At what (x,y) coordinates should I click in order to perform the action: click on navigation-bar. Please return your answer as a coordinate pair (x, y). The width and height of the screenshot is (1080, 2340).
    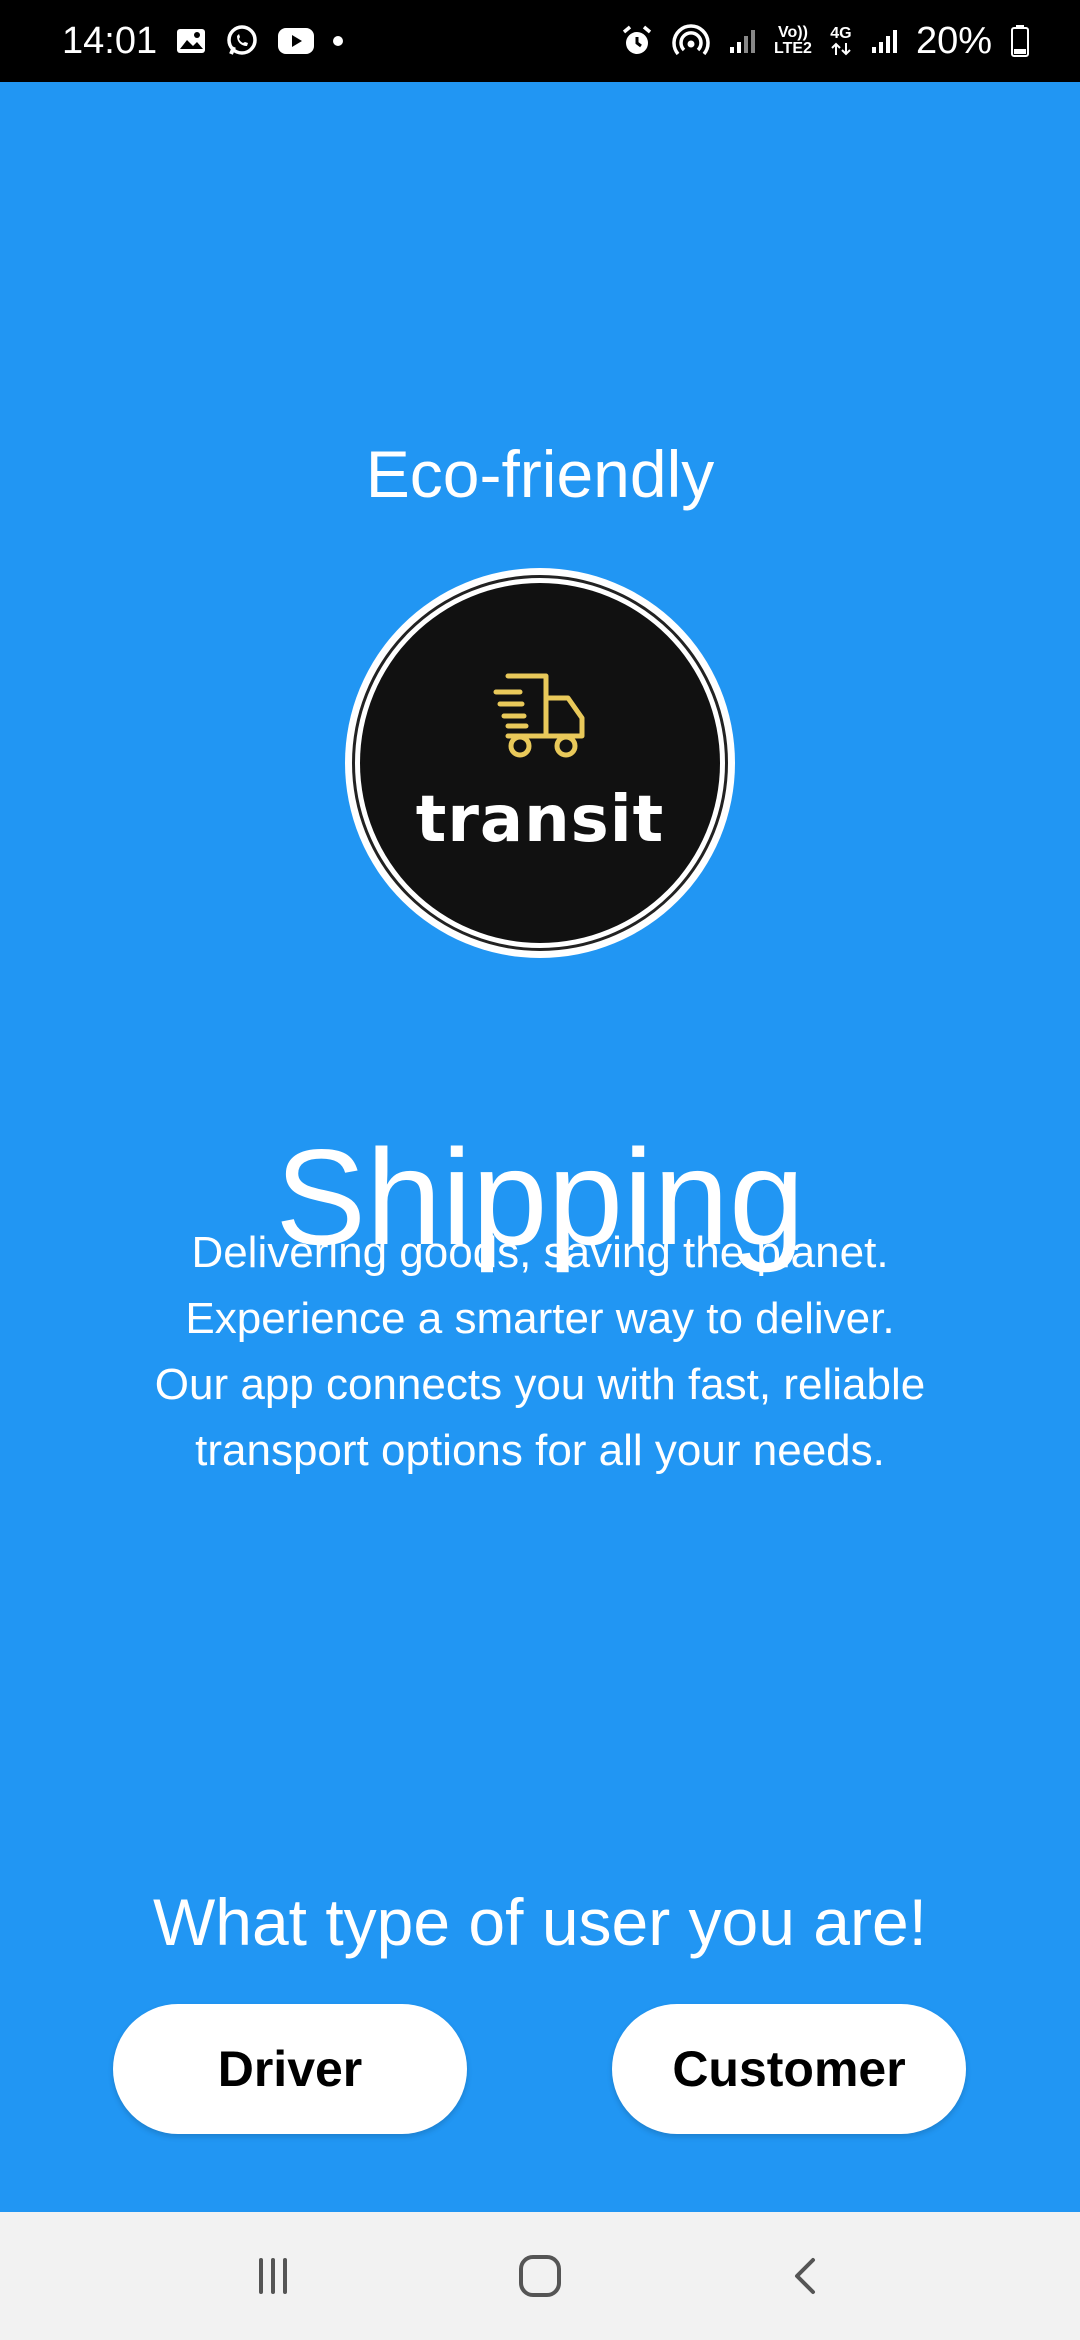
    Looking at the image, I should click on (540, 2276).